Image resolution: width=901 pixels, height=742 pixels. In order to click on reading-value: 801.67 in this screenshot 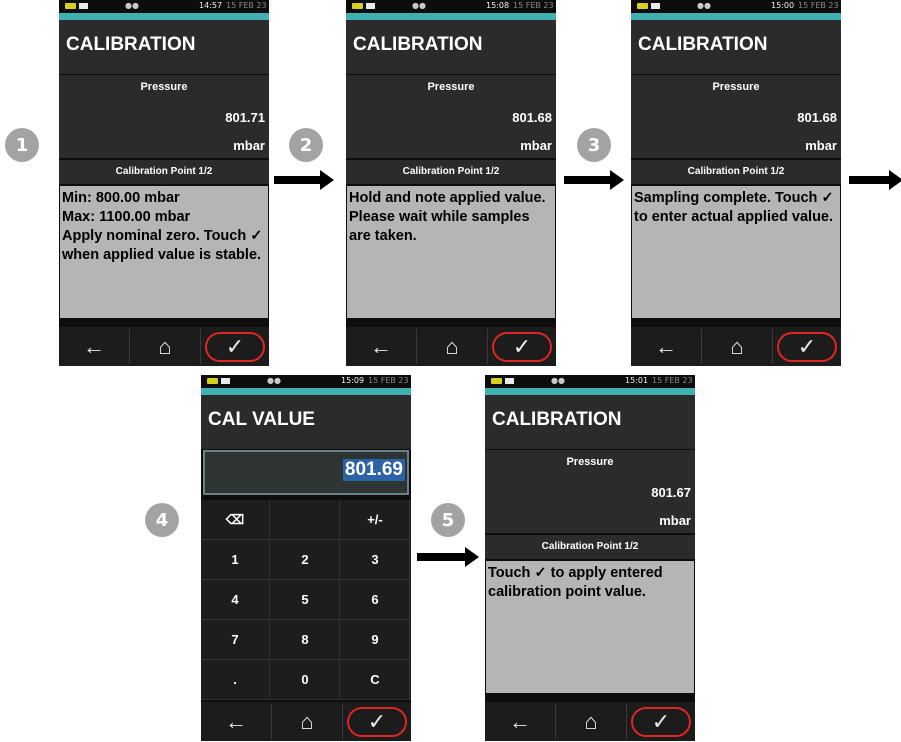, I will do `click(671, 492)`.